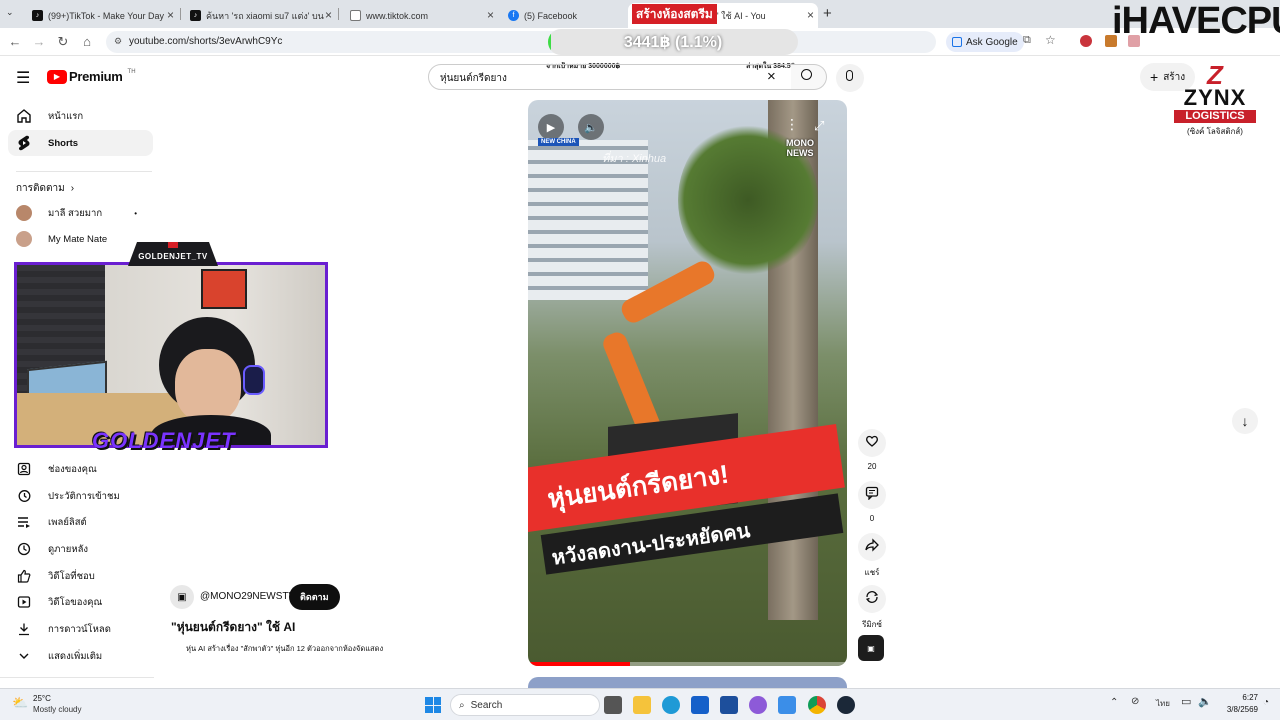  What do you see at coordinates (433, 705) in the screenshot?
I see `windows-start-icon` at bounding box center [433, 705].